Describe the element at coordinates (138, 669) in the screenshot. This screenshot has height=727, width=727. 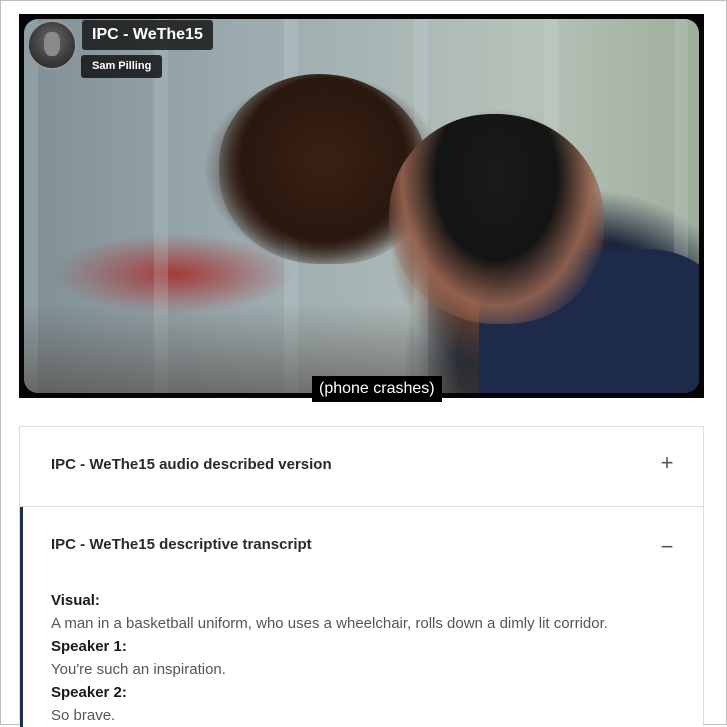
I see `transcript-text: You're such an inspiration.` at that location.